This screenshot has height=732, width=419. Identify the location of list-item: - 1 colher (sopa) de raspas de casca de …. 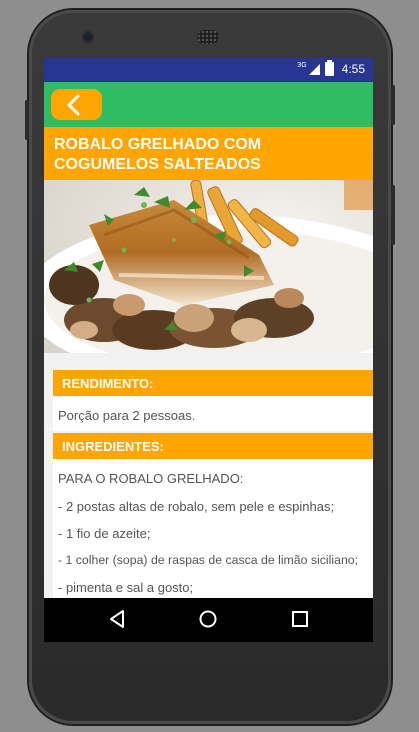
(208, 560).